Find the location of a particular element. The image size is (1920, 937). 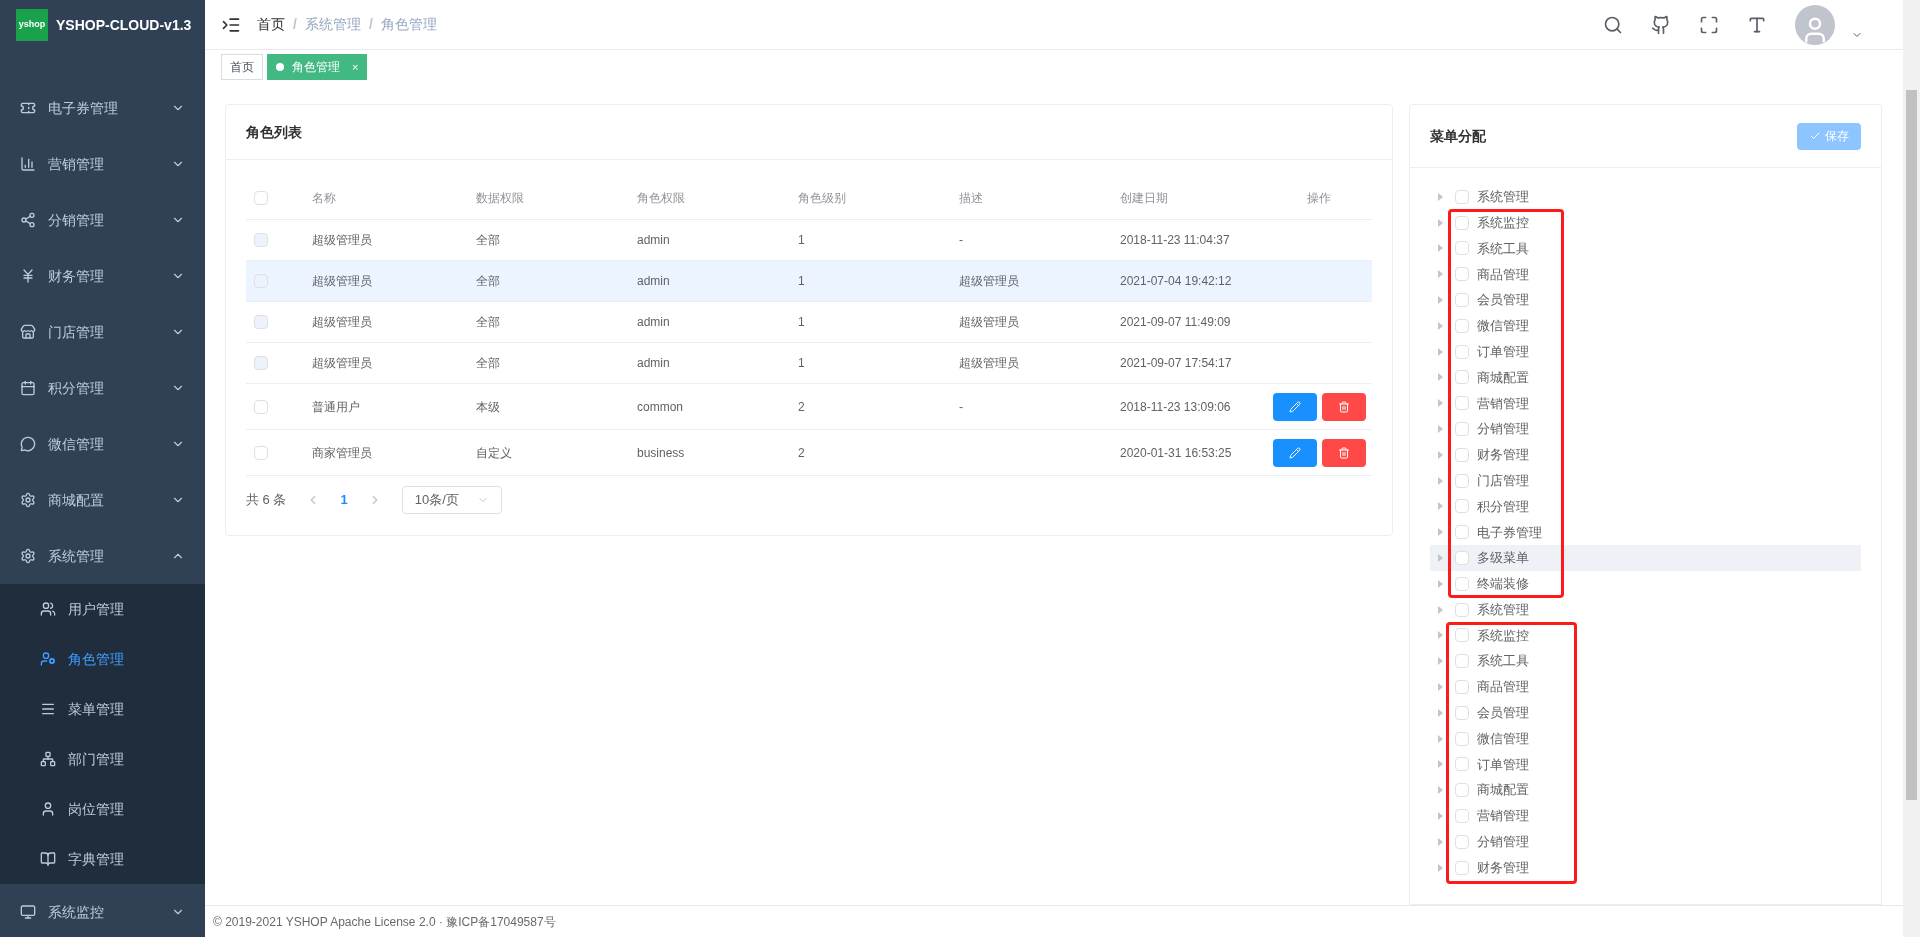

sidebar-menu-item: 系统管理 is located at coordinates (102, 556).